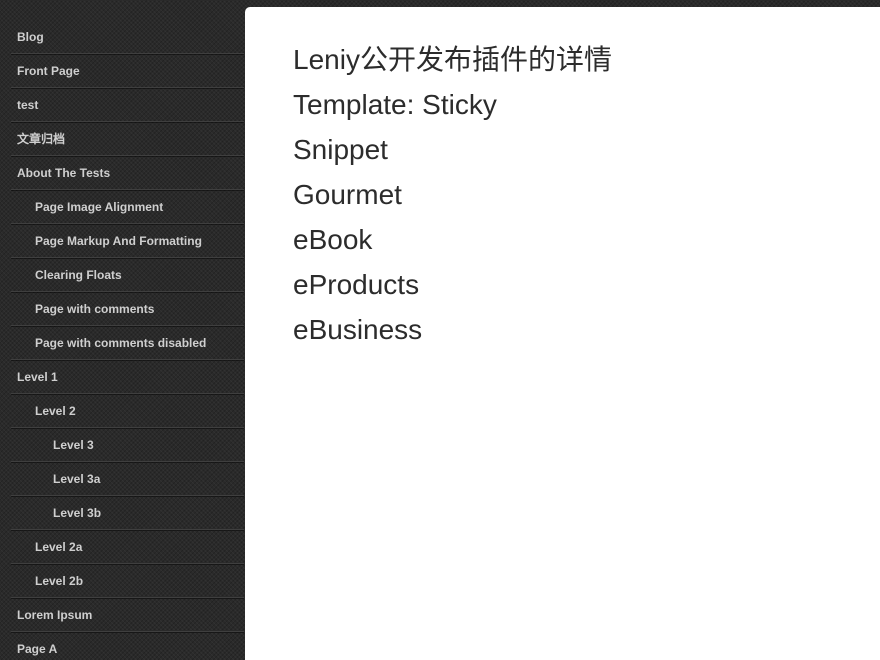 The width and height of the screenshot is (880, 660). I want to click on sidebar-item-label: About The Tests, so click(64, 172).